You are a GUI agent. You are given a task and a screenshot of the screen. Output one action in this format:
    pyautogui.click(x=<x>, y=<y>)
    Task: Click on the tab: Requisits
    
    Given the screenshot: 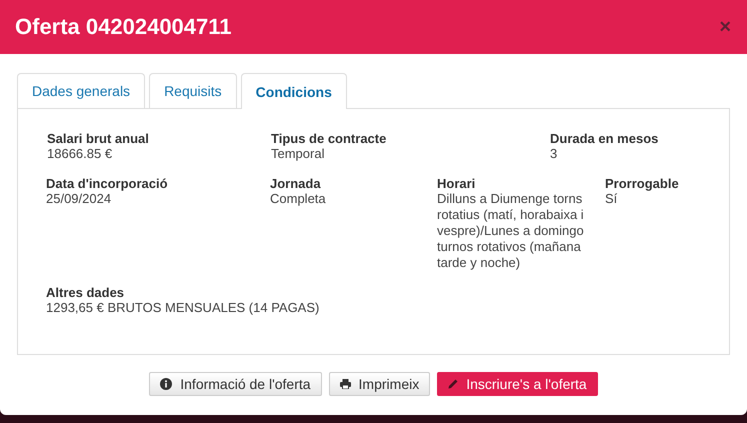 What is the action you would take?
    pyautogui.click(x=193, y=90)
    